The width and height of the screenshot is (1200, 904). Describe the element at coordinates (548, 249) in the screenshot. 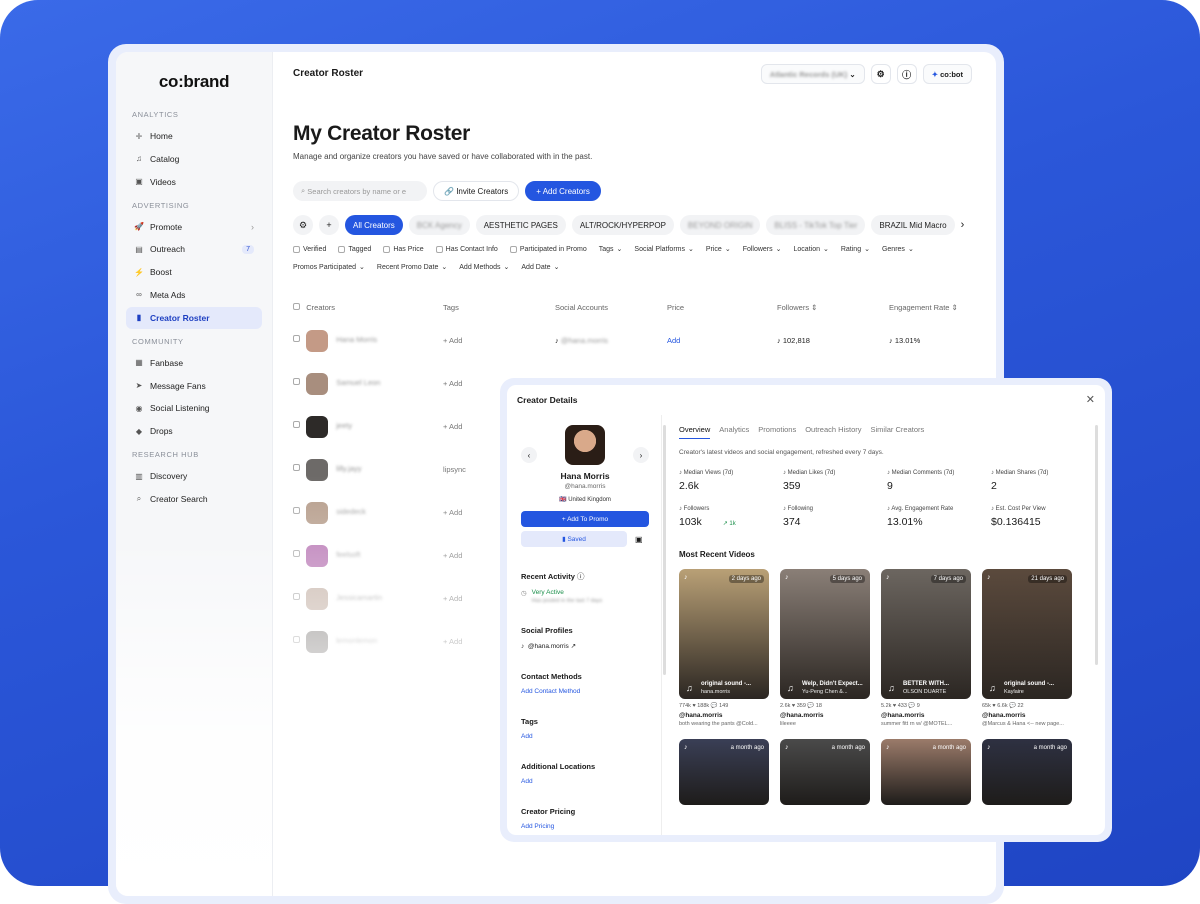

I see `filter-participated-in-promo: Participated in Promo` at that location.